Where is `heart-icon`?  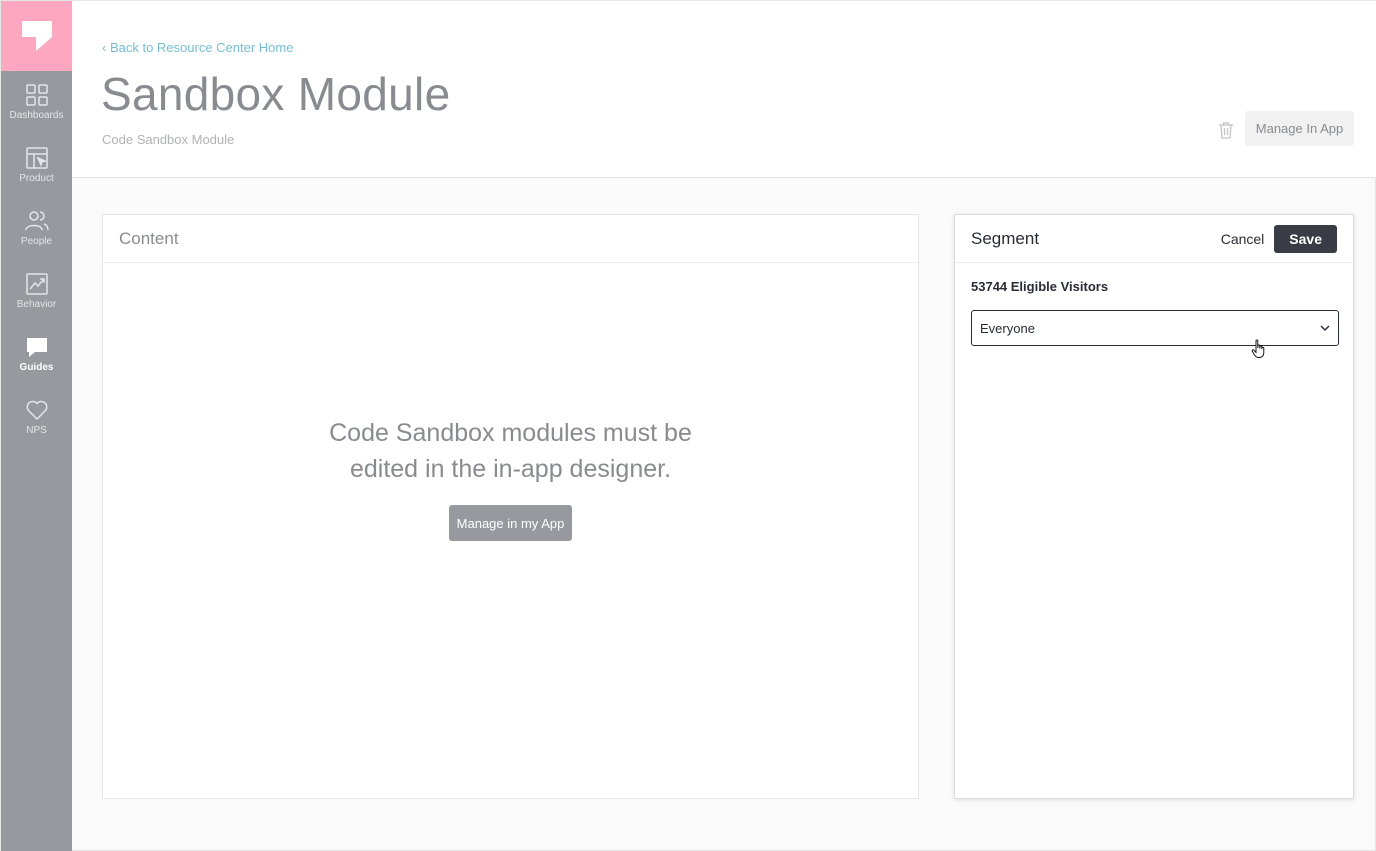
heart-icon is located at coordinates (36, 410).